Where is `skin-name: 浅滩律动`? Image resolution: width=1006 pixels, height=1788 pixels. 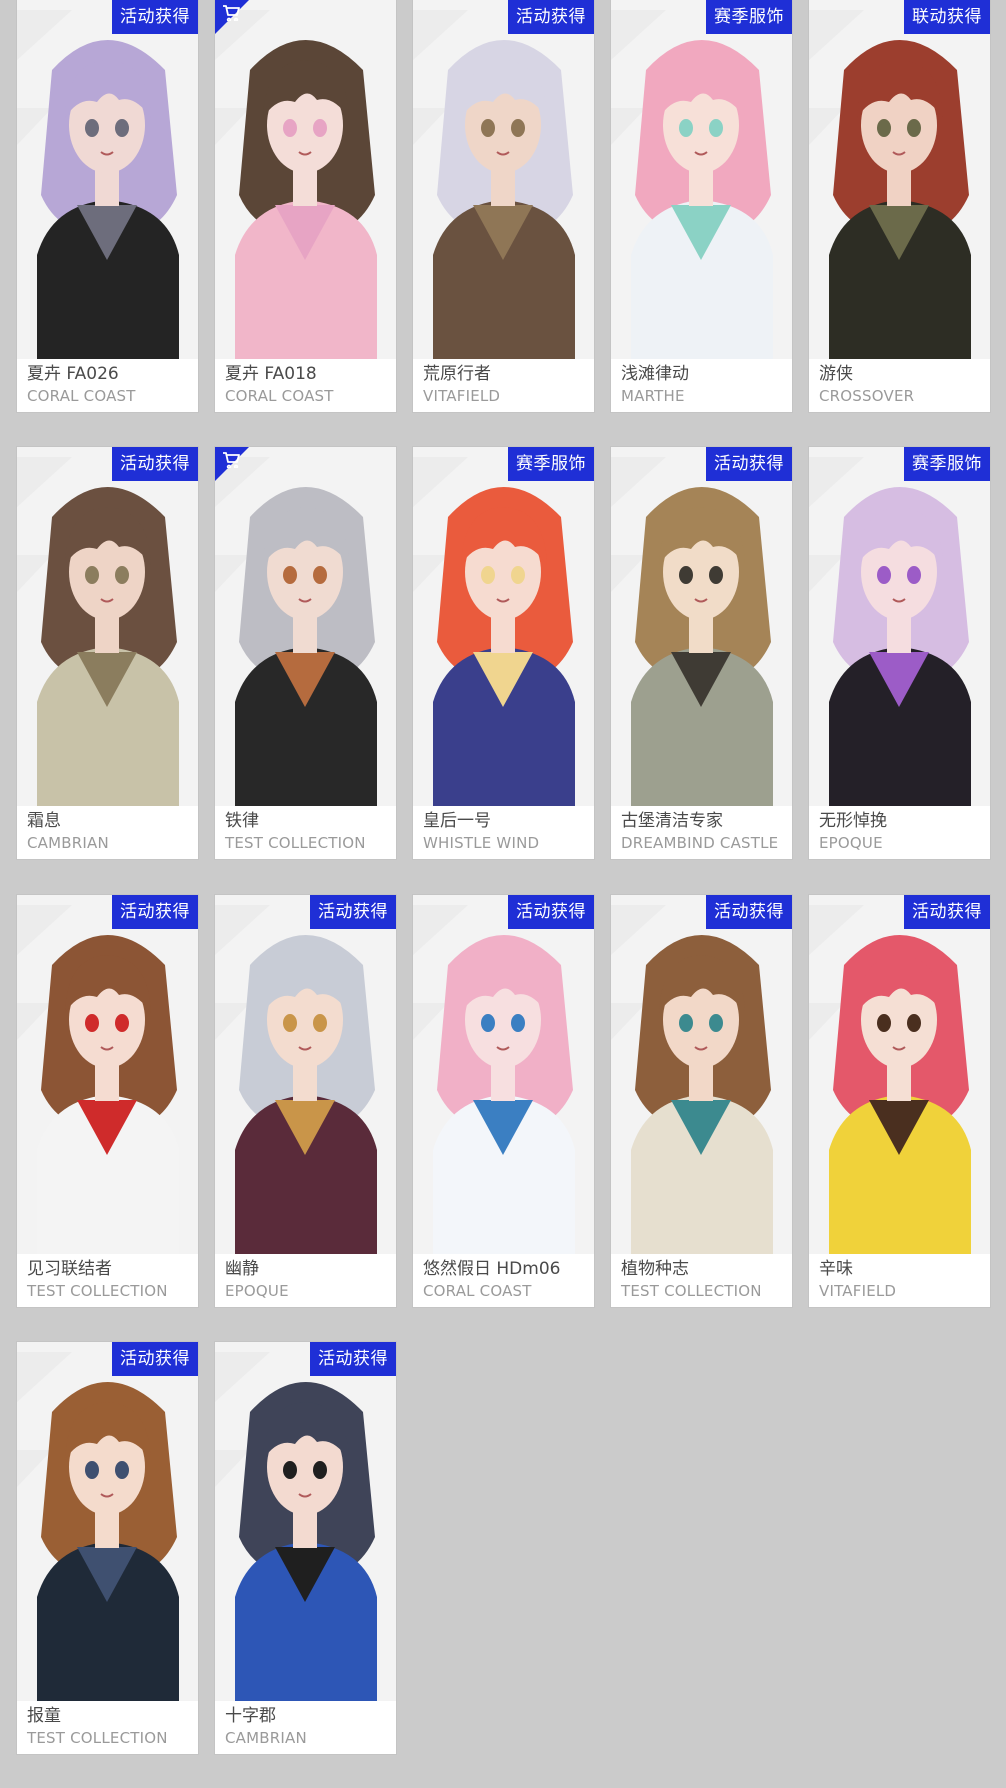 skin-name: 浅滩律动 is located at coordinates (655, 374).